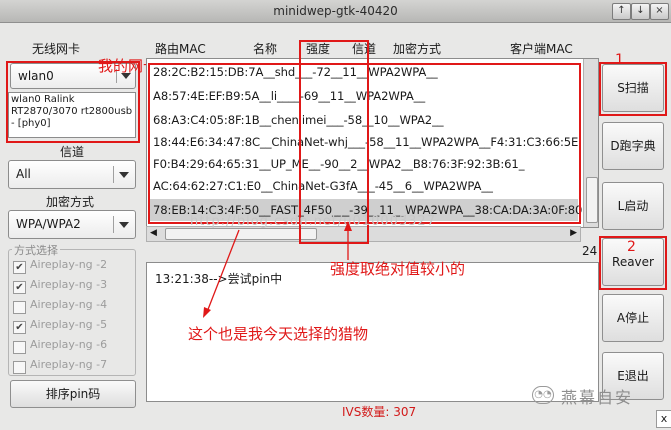 Image resolution: width=671 pixels, height=430 pixels. What do you see at coordinates (543, 395) in the screenshot?
I see `wechat-icon: ◔◔` at bounding box center [543, 395].